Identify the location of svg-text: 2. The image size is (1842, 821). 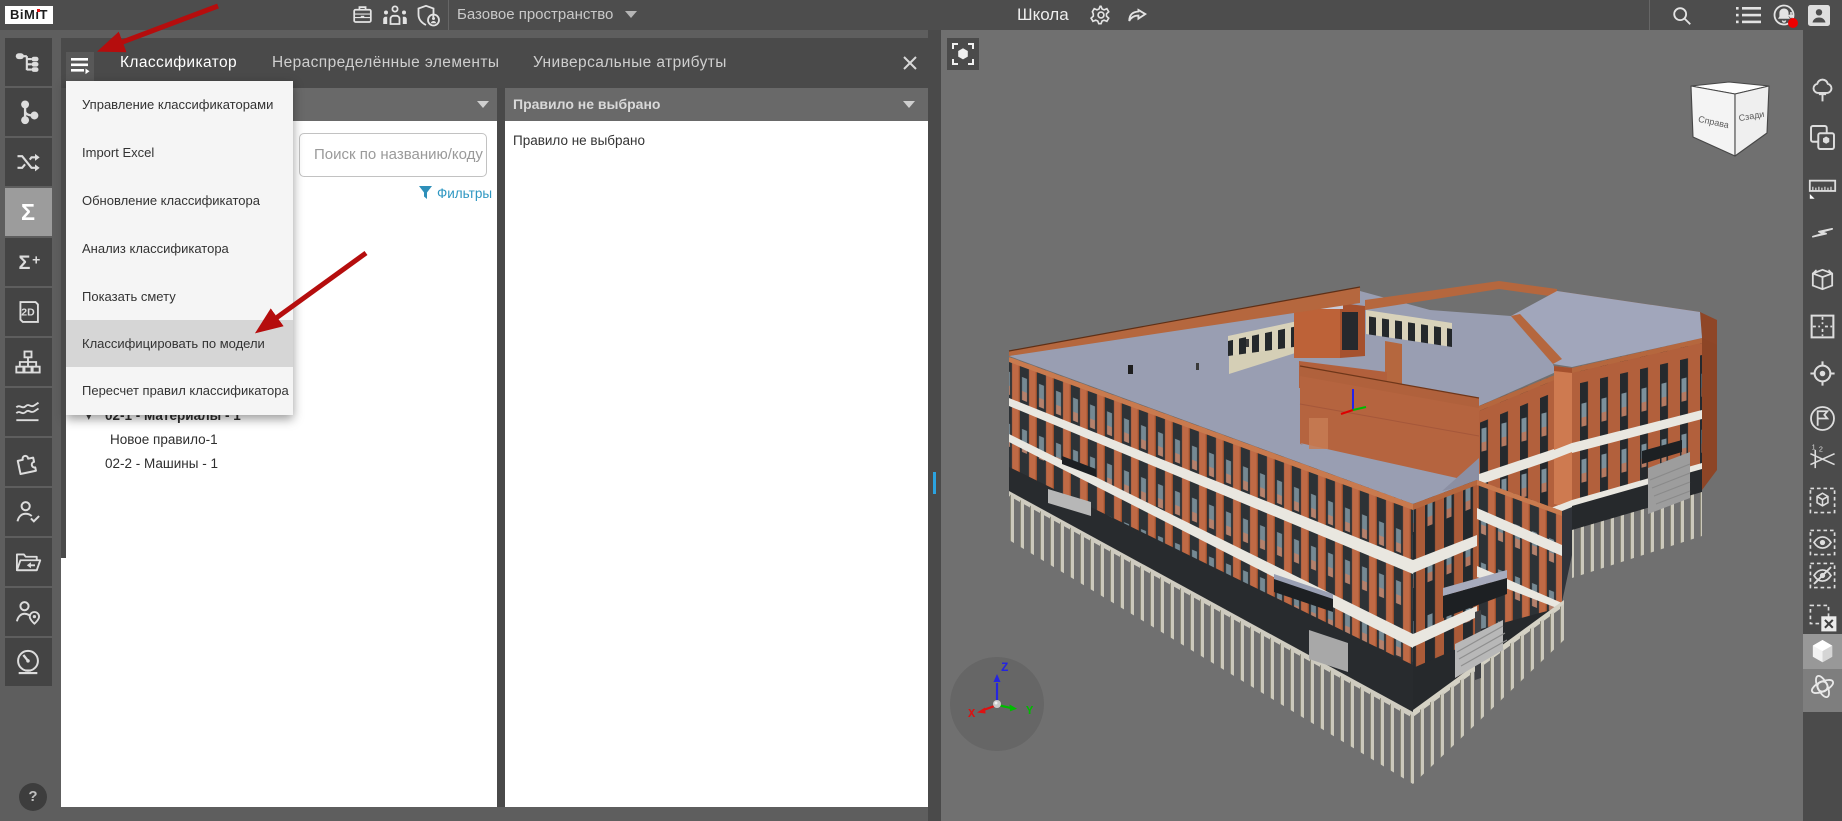
(1821, 448).